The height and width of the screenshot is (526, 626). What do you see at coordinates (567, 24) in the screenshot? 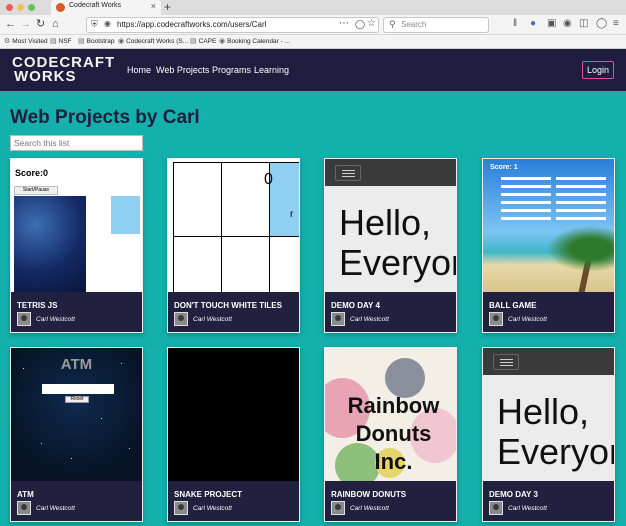
I see `extension-icon-2: ◉` at bounding box center [567, 24].